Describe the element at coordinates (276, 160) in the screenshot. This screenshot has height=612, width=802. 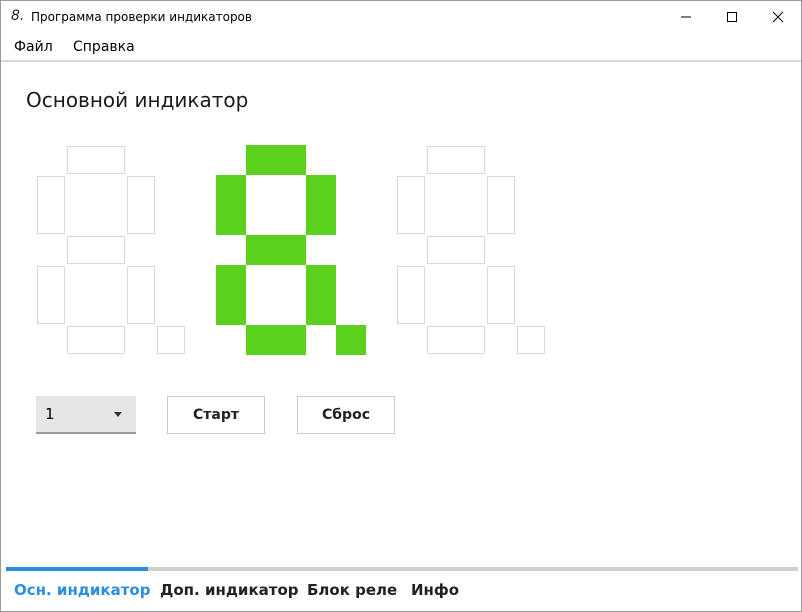
I see `digit-2-segment-a` at that location.